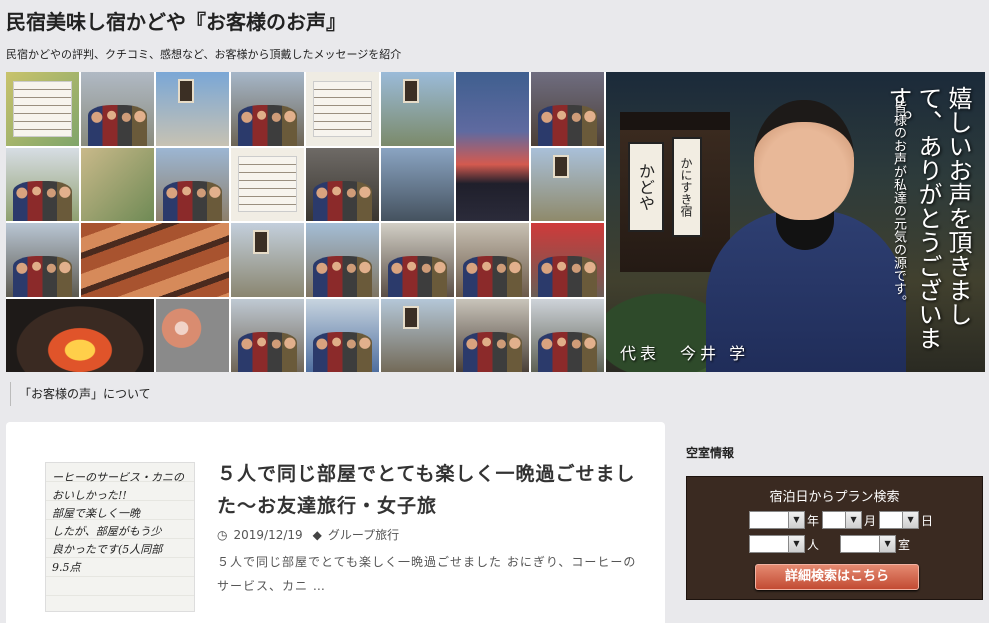 This screenshot has width=989, height=623. I want to click on site-description: 民宿かどやの評判、クチコミ、感想など、お客様から頂戴したメッセージを紹介, so click(204, 54).